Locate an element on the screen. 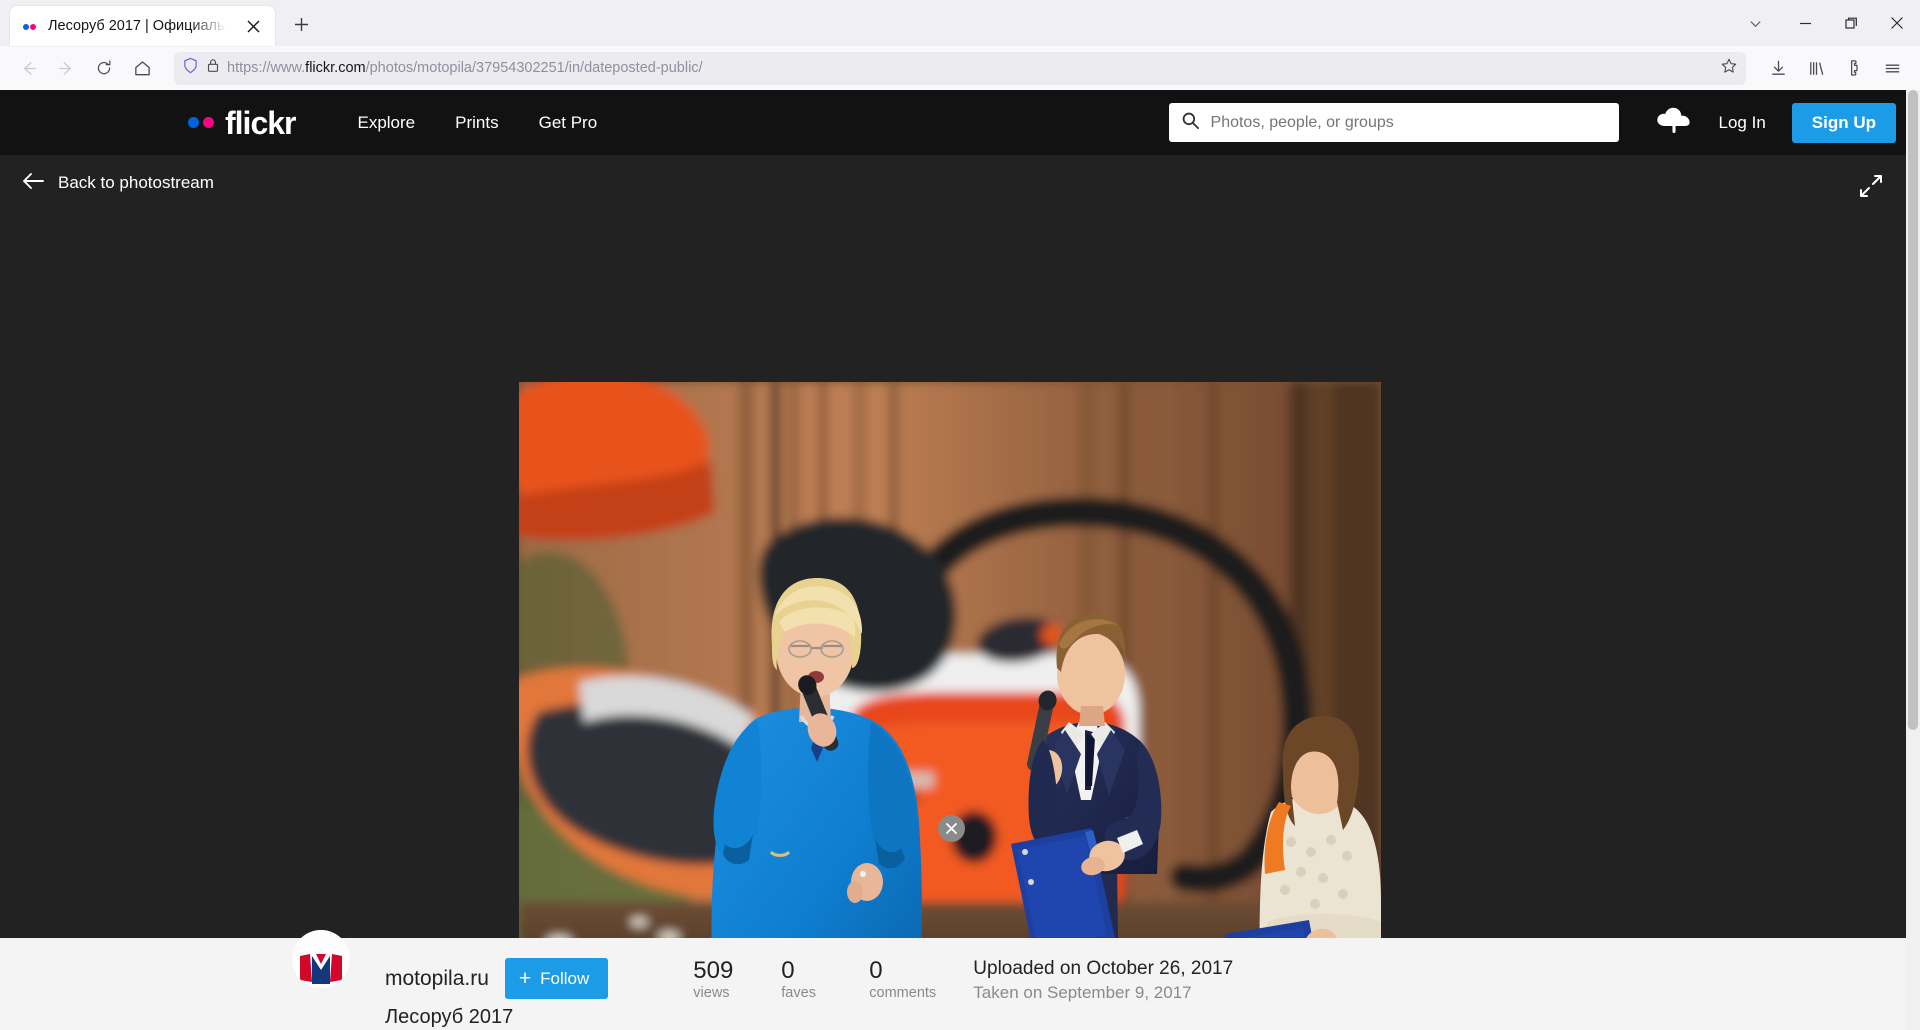 Image resolution: width=1920 pixels, height=1030 pixels. owner-block: motopila.ru + Follow Лесоруб 2017 is located at coordinates (497, 993).